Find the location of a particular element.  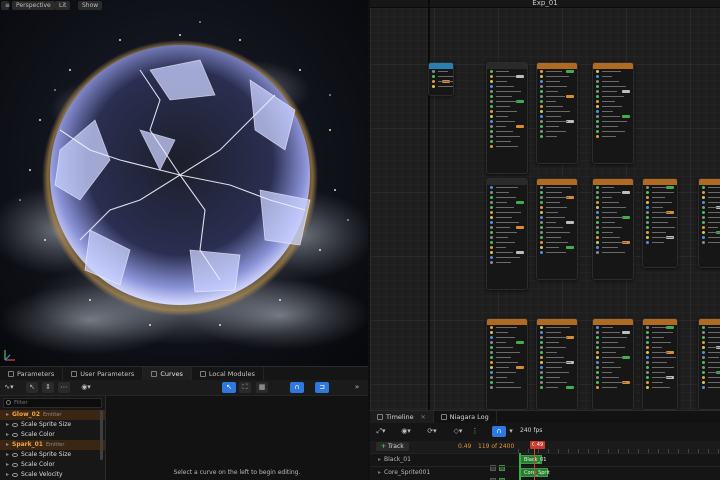

tab-timeline: Timeline ✕ is located at coordinates (402, 417).